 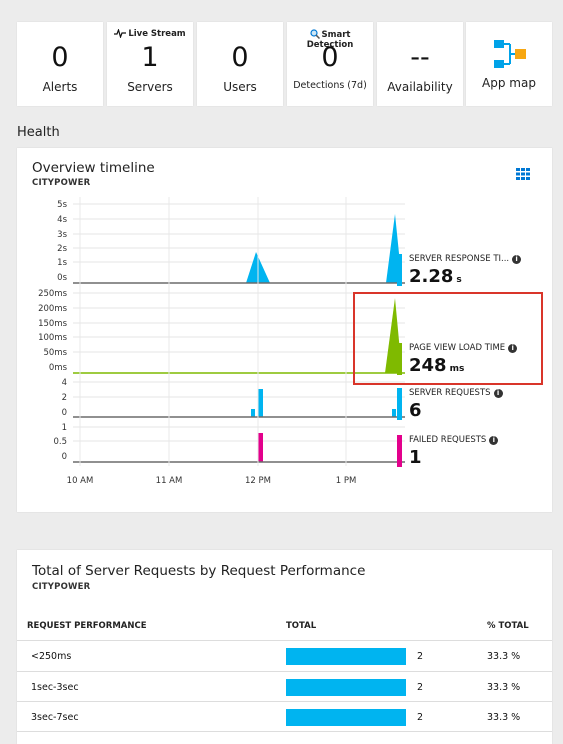 What do you see at coordinates (169, 481) in the screenshot?
I see `x-tick: 11 AM` at bounding box center [169, 481].